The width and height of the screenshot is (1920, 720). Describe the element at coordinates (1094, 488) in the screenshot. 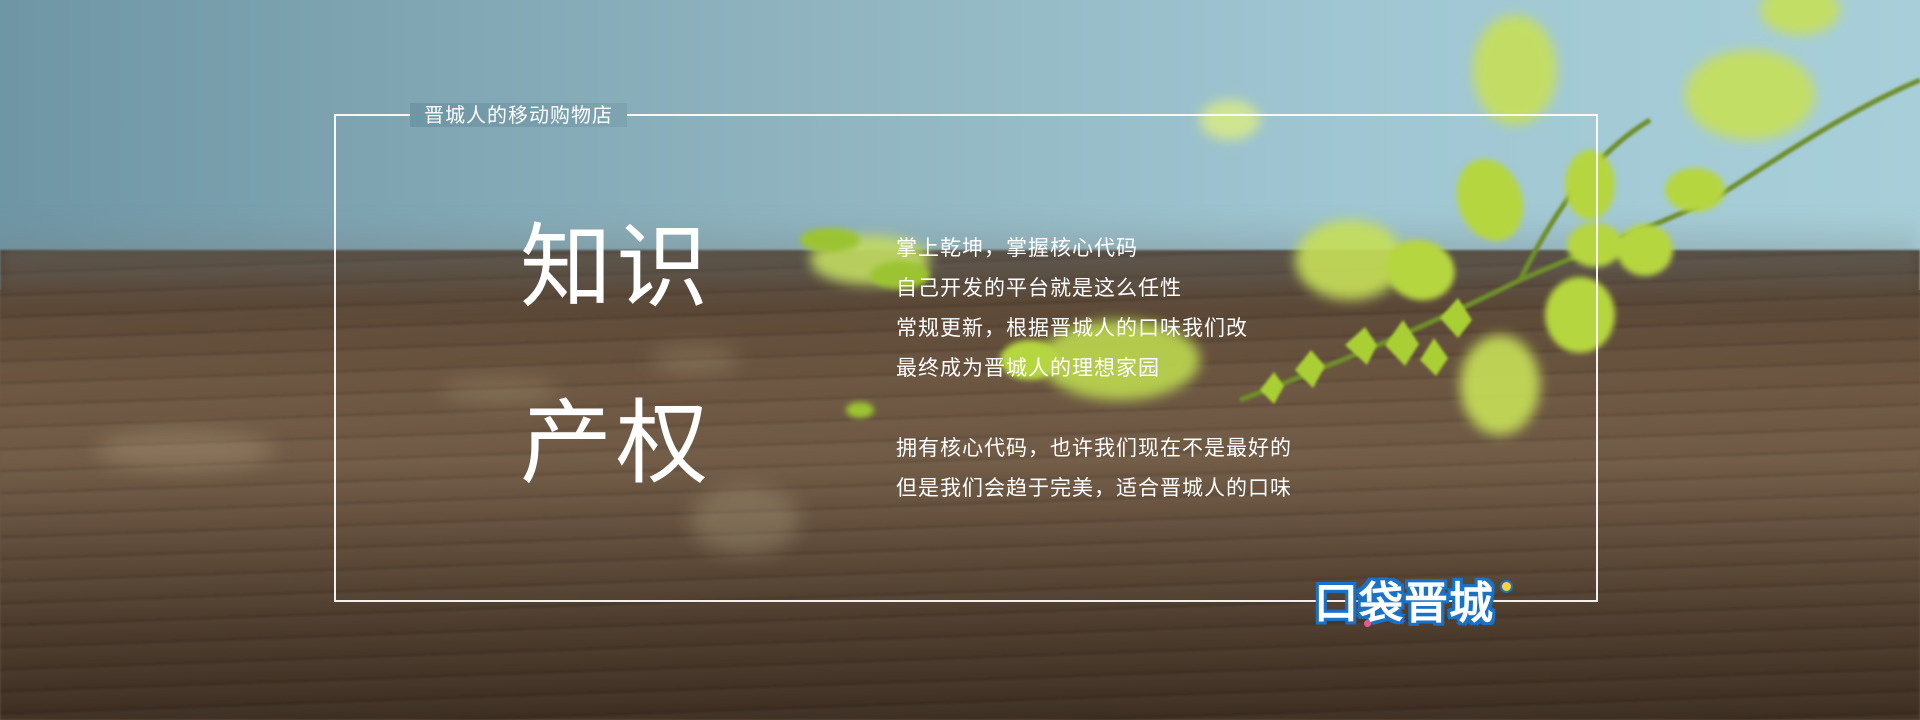

I see `paragraph-line: 但是我们会趋于完美，适合晋城人的口味` at that location.